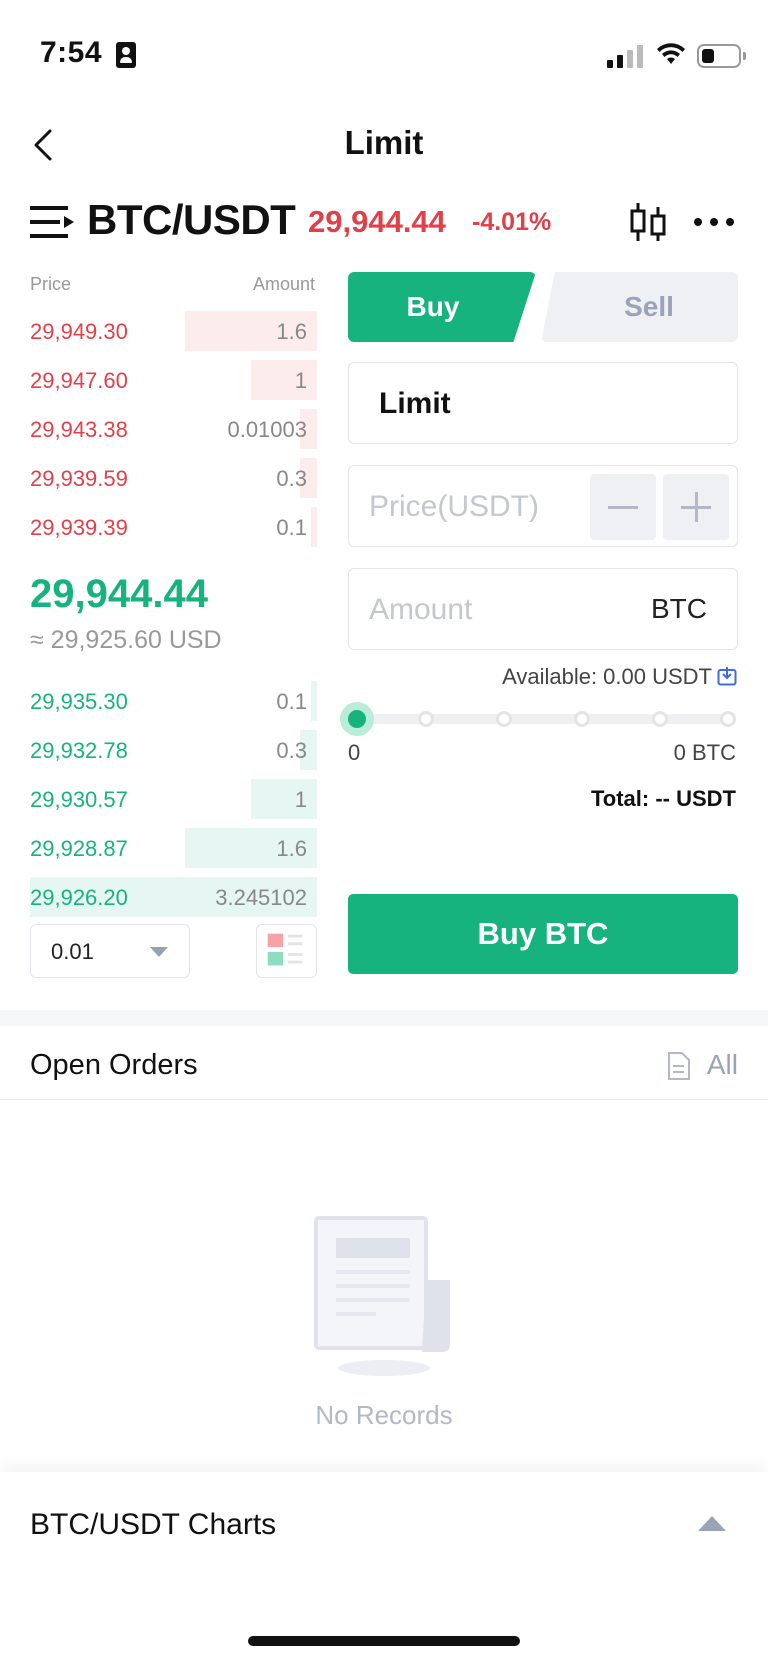 Image resolution: width=768 pixels, height=1663 pixels. I want to click on tab-sell-label: Sell, so click(649, 307).